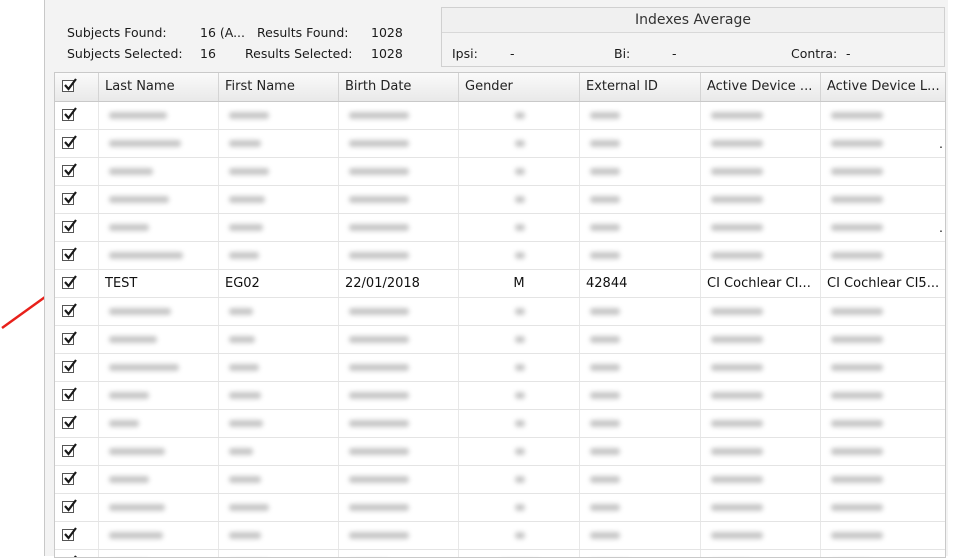 This screenshot has height=558, width=972. I want to click on subjects-found-label: Subjects Found:, so click(117, 32).